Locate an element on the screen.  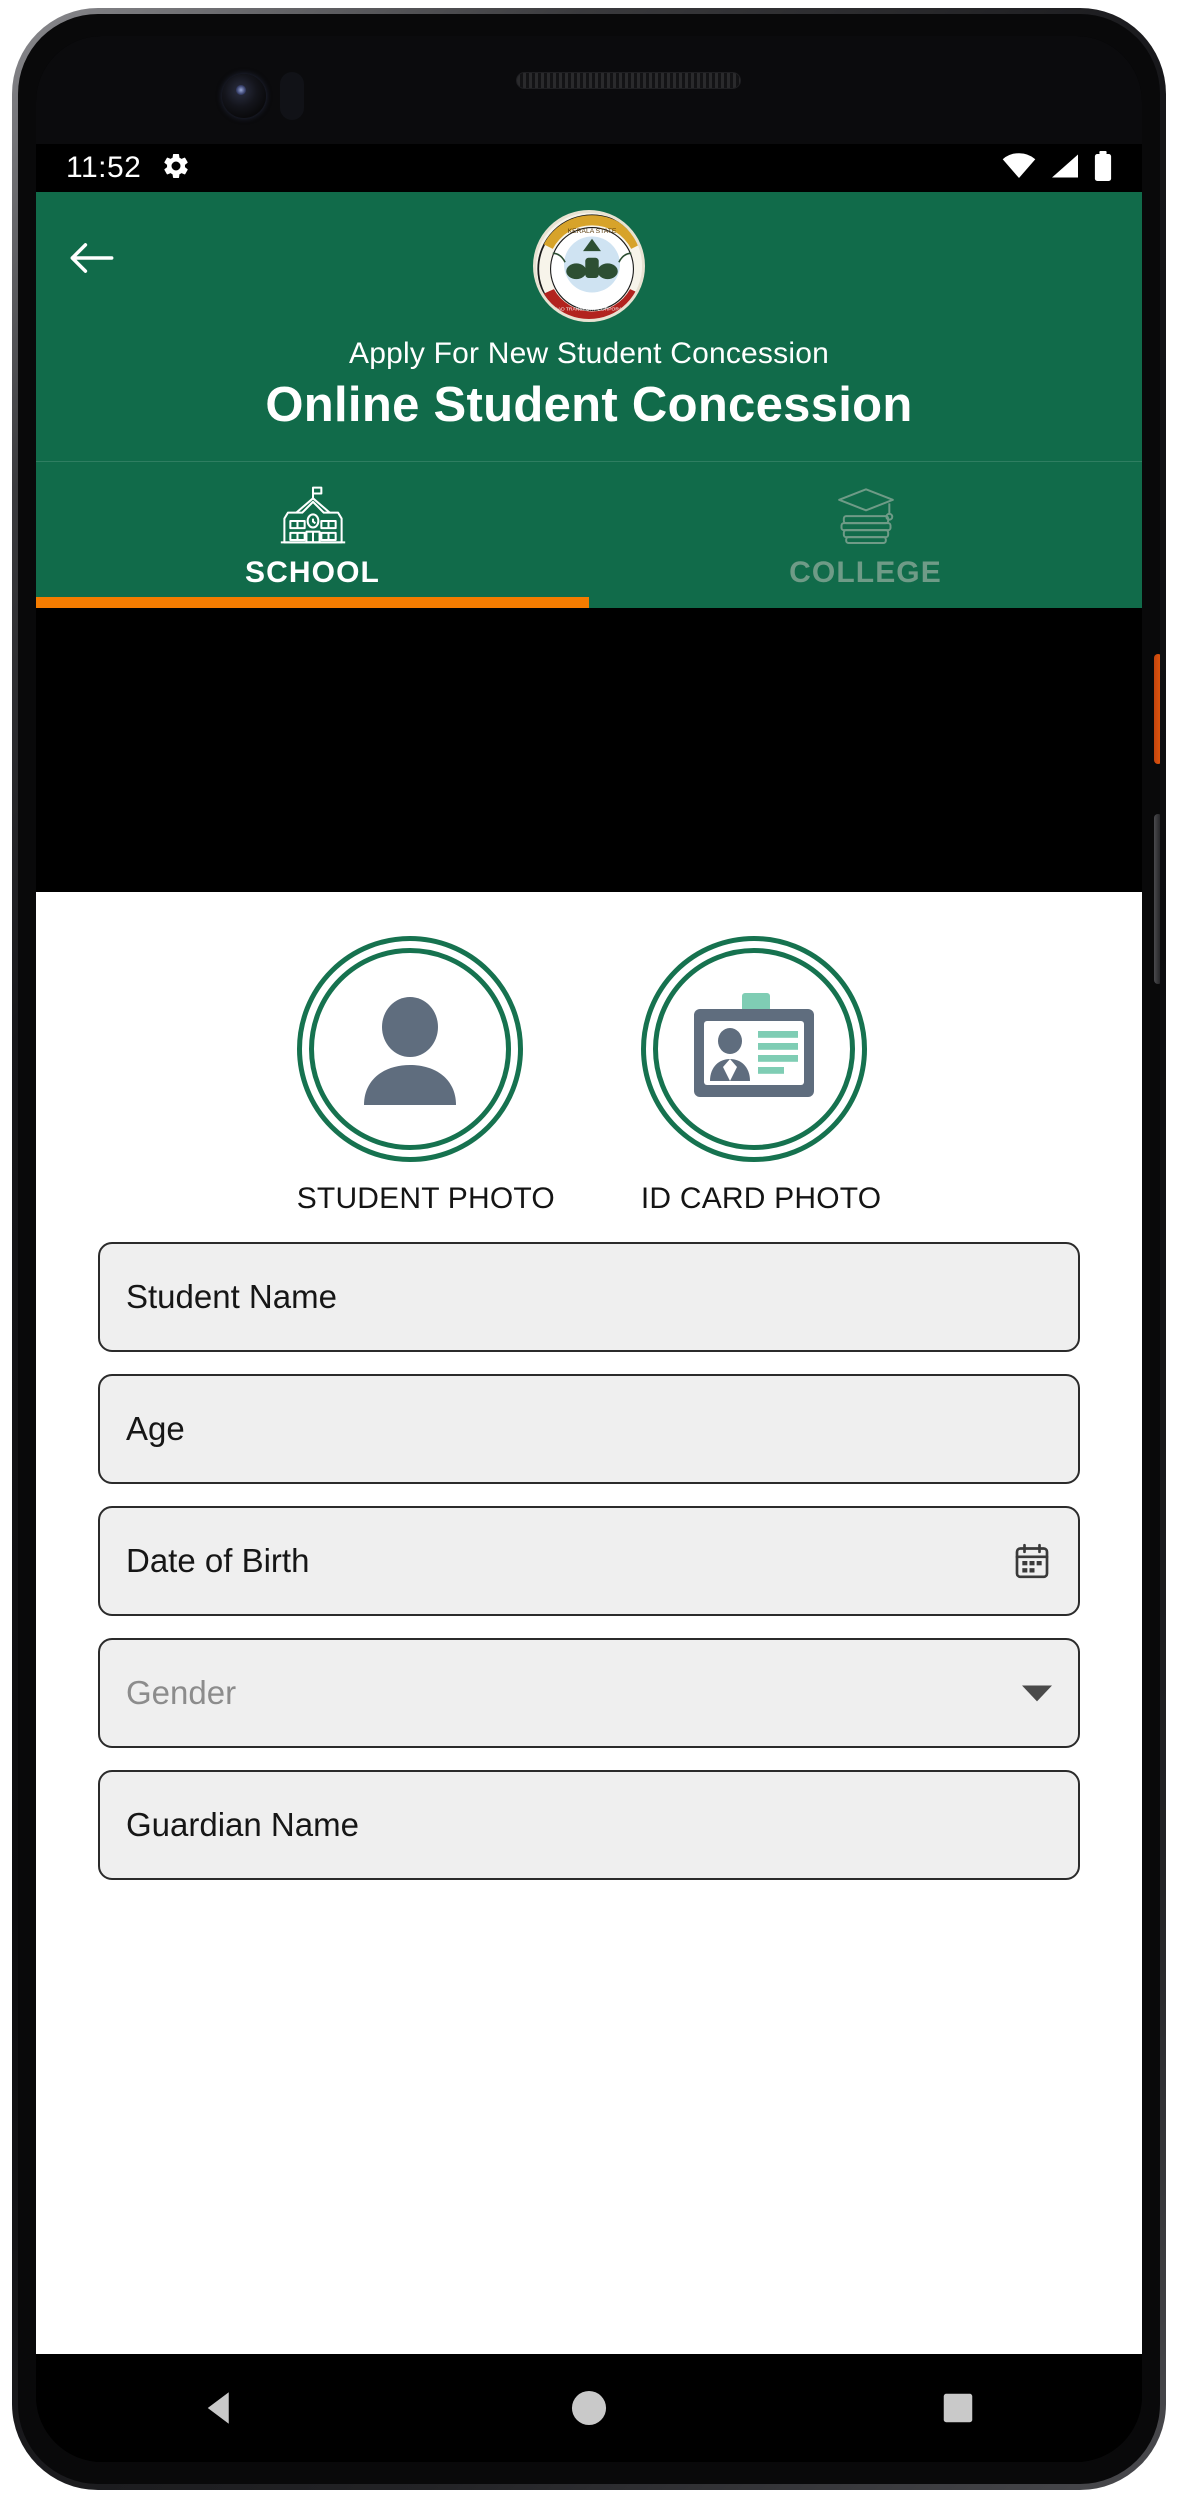
nav-home-button is located at coordinates (589, 2408).